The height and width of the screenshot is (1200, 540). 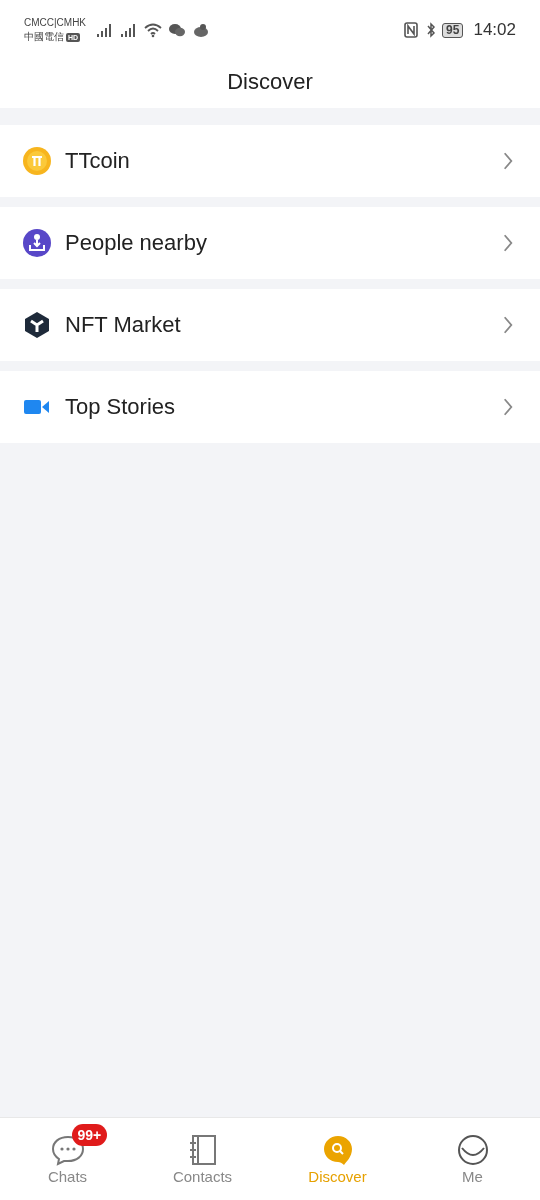 What do you see at coordinates (37, 161) in the screenshot?
I see `coin-icon` at bounding box center [37, 161].